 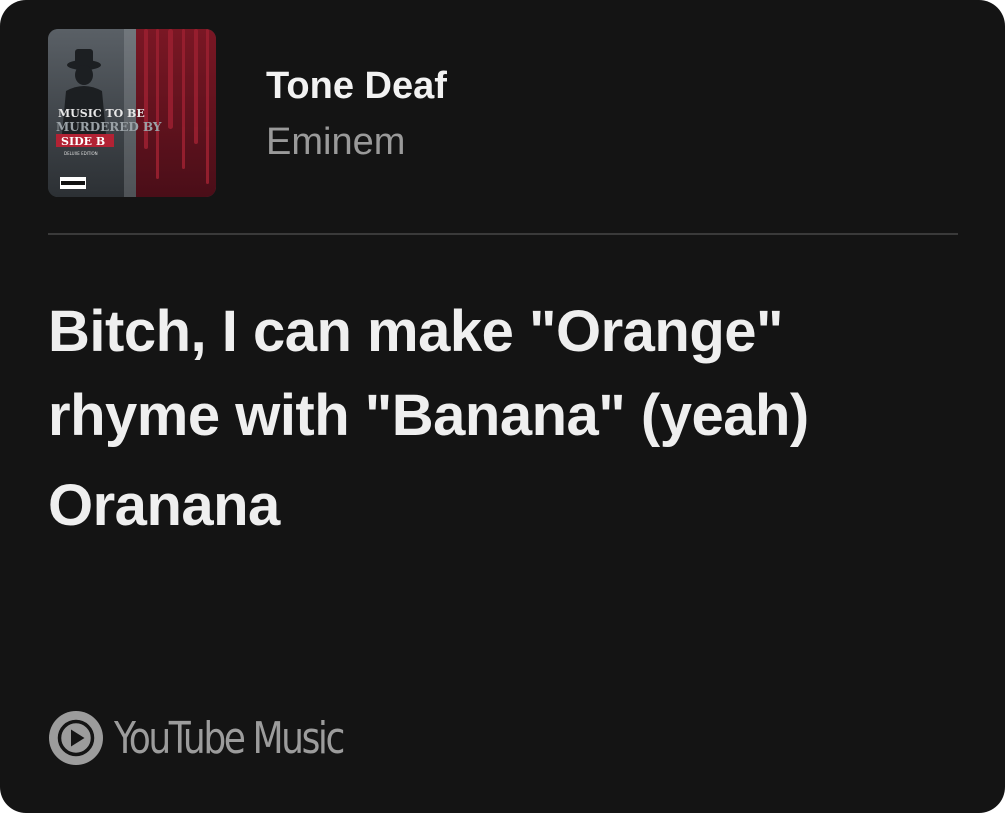 I want to click on youtube-music-icon, so click(x=76, y=738).